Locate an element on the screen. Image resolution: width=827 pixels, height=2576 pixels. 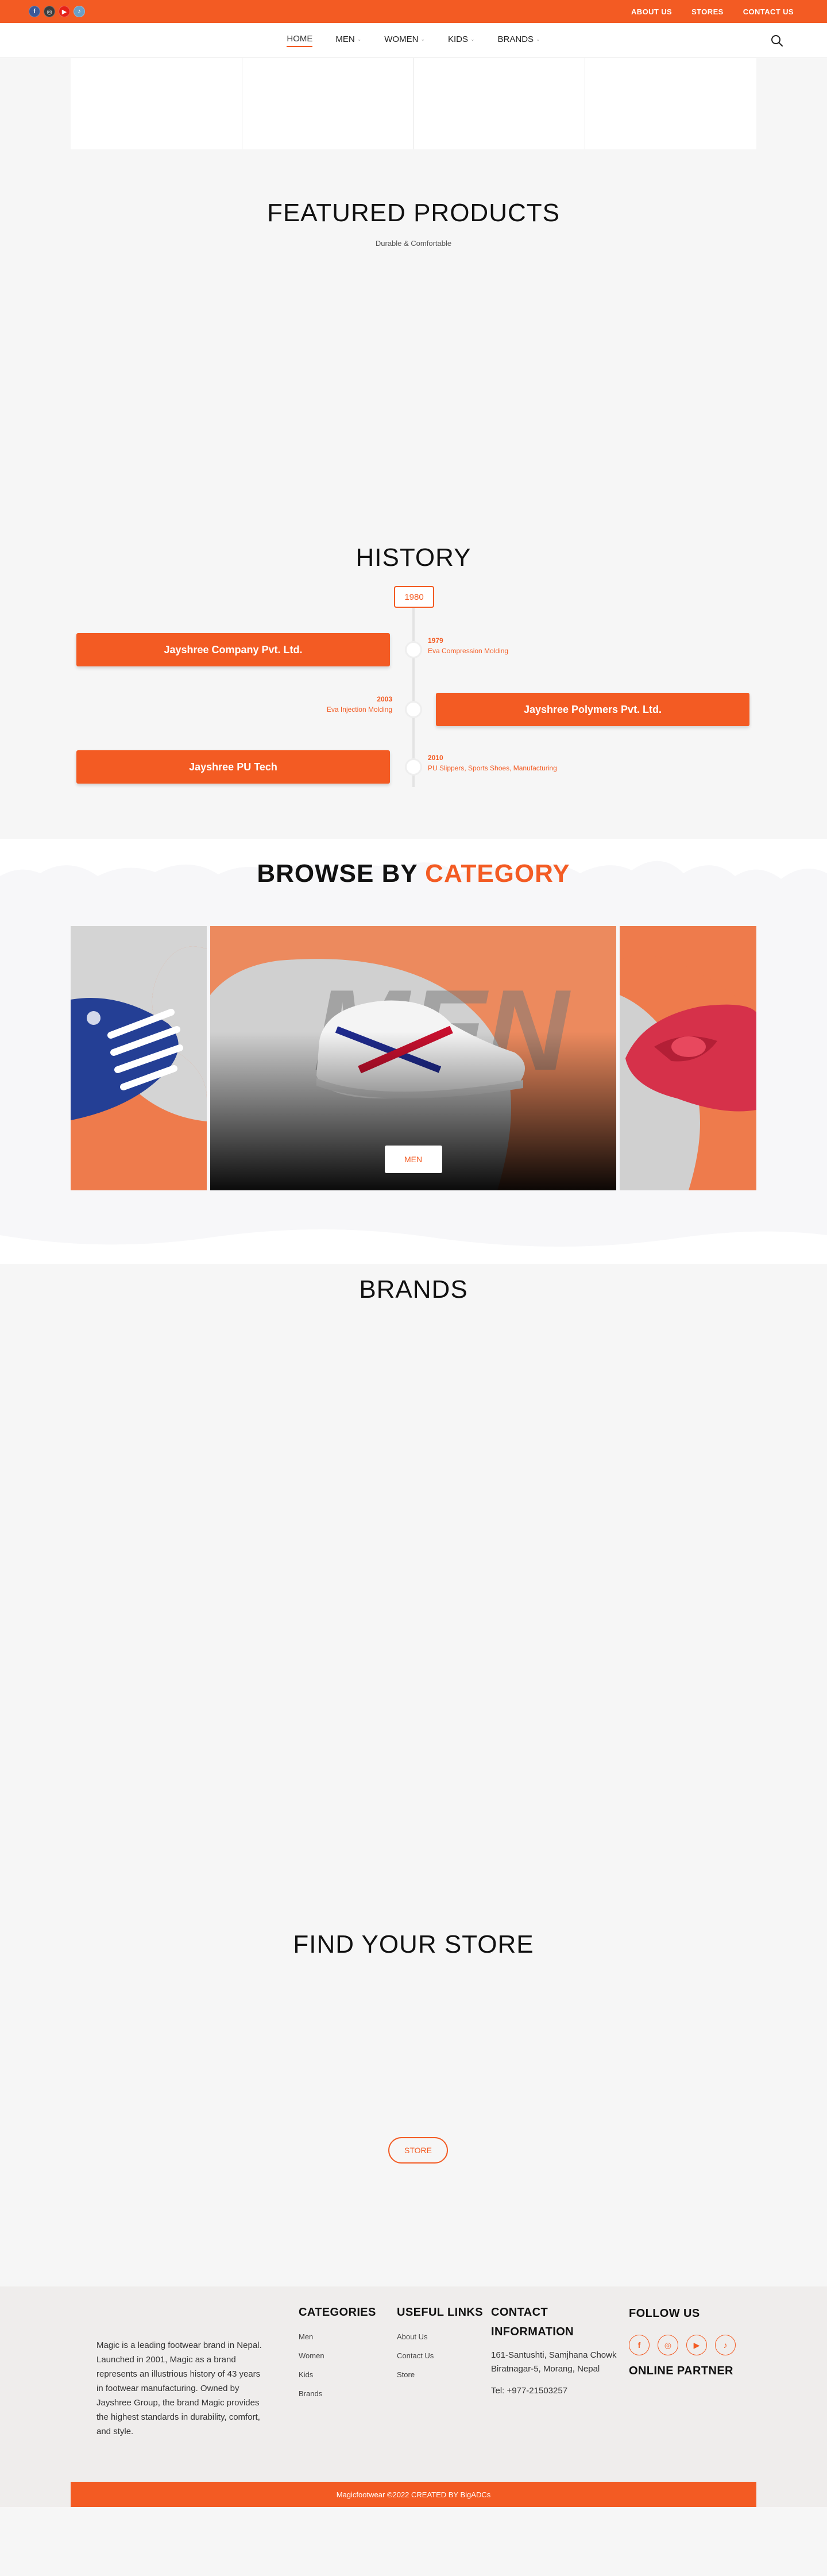
category-slide-slippers is located at coordinates (139, 1058).